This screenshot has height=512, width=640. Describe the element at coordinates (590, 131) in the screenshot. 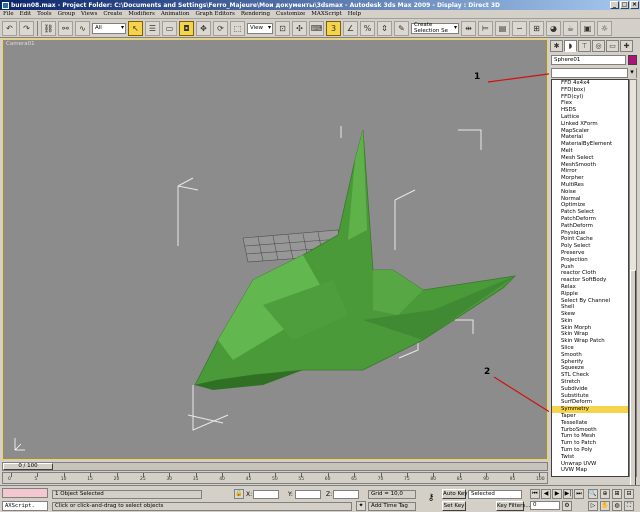

I see `modifier-list-item: MapScaler` at that location.